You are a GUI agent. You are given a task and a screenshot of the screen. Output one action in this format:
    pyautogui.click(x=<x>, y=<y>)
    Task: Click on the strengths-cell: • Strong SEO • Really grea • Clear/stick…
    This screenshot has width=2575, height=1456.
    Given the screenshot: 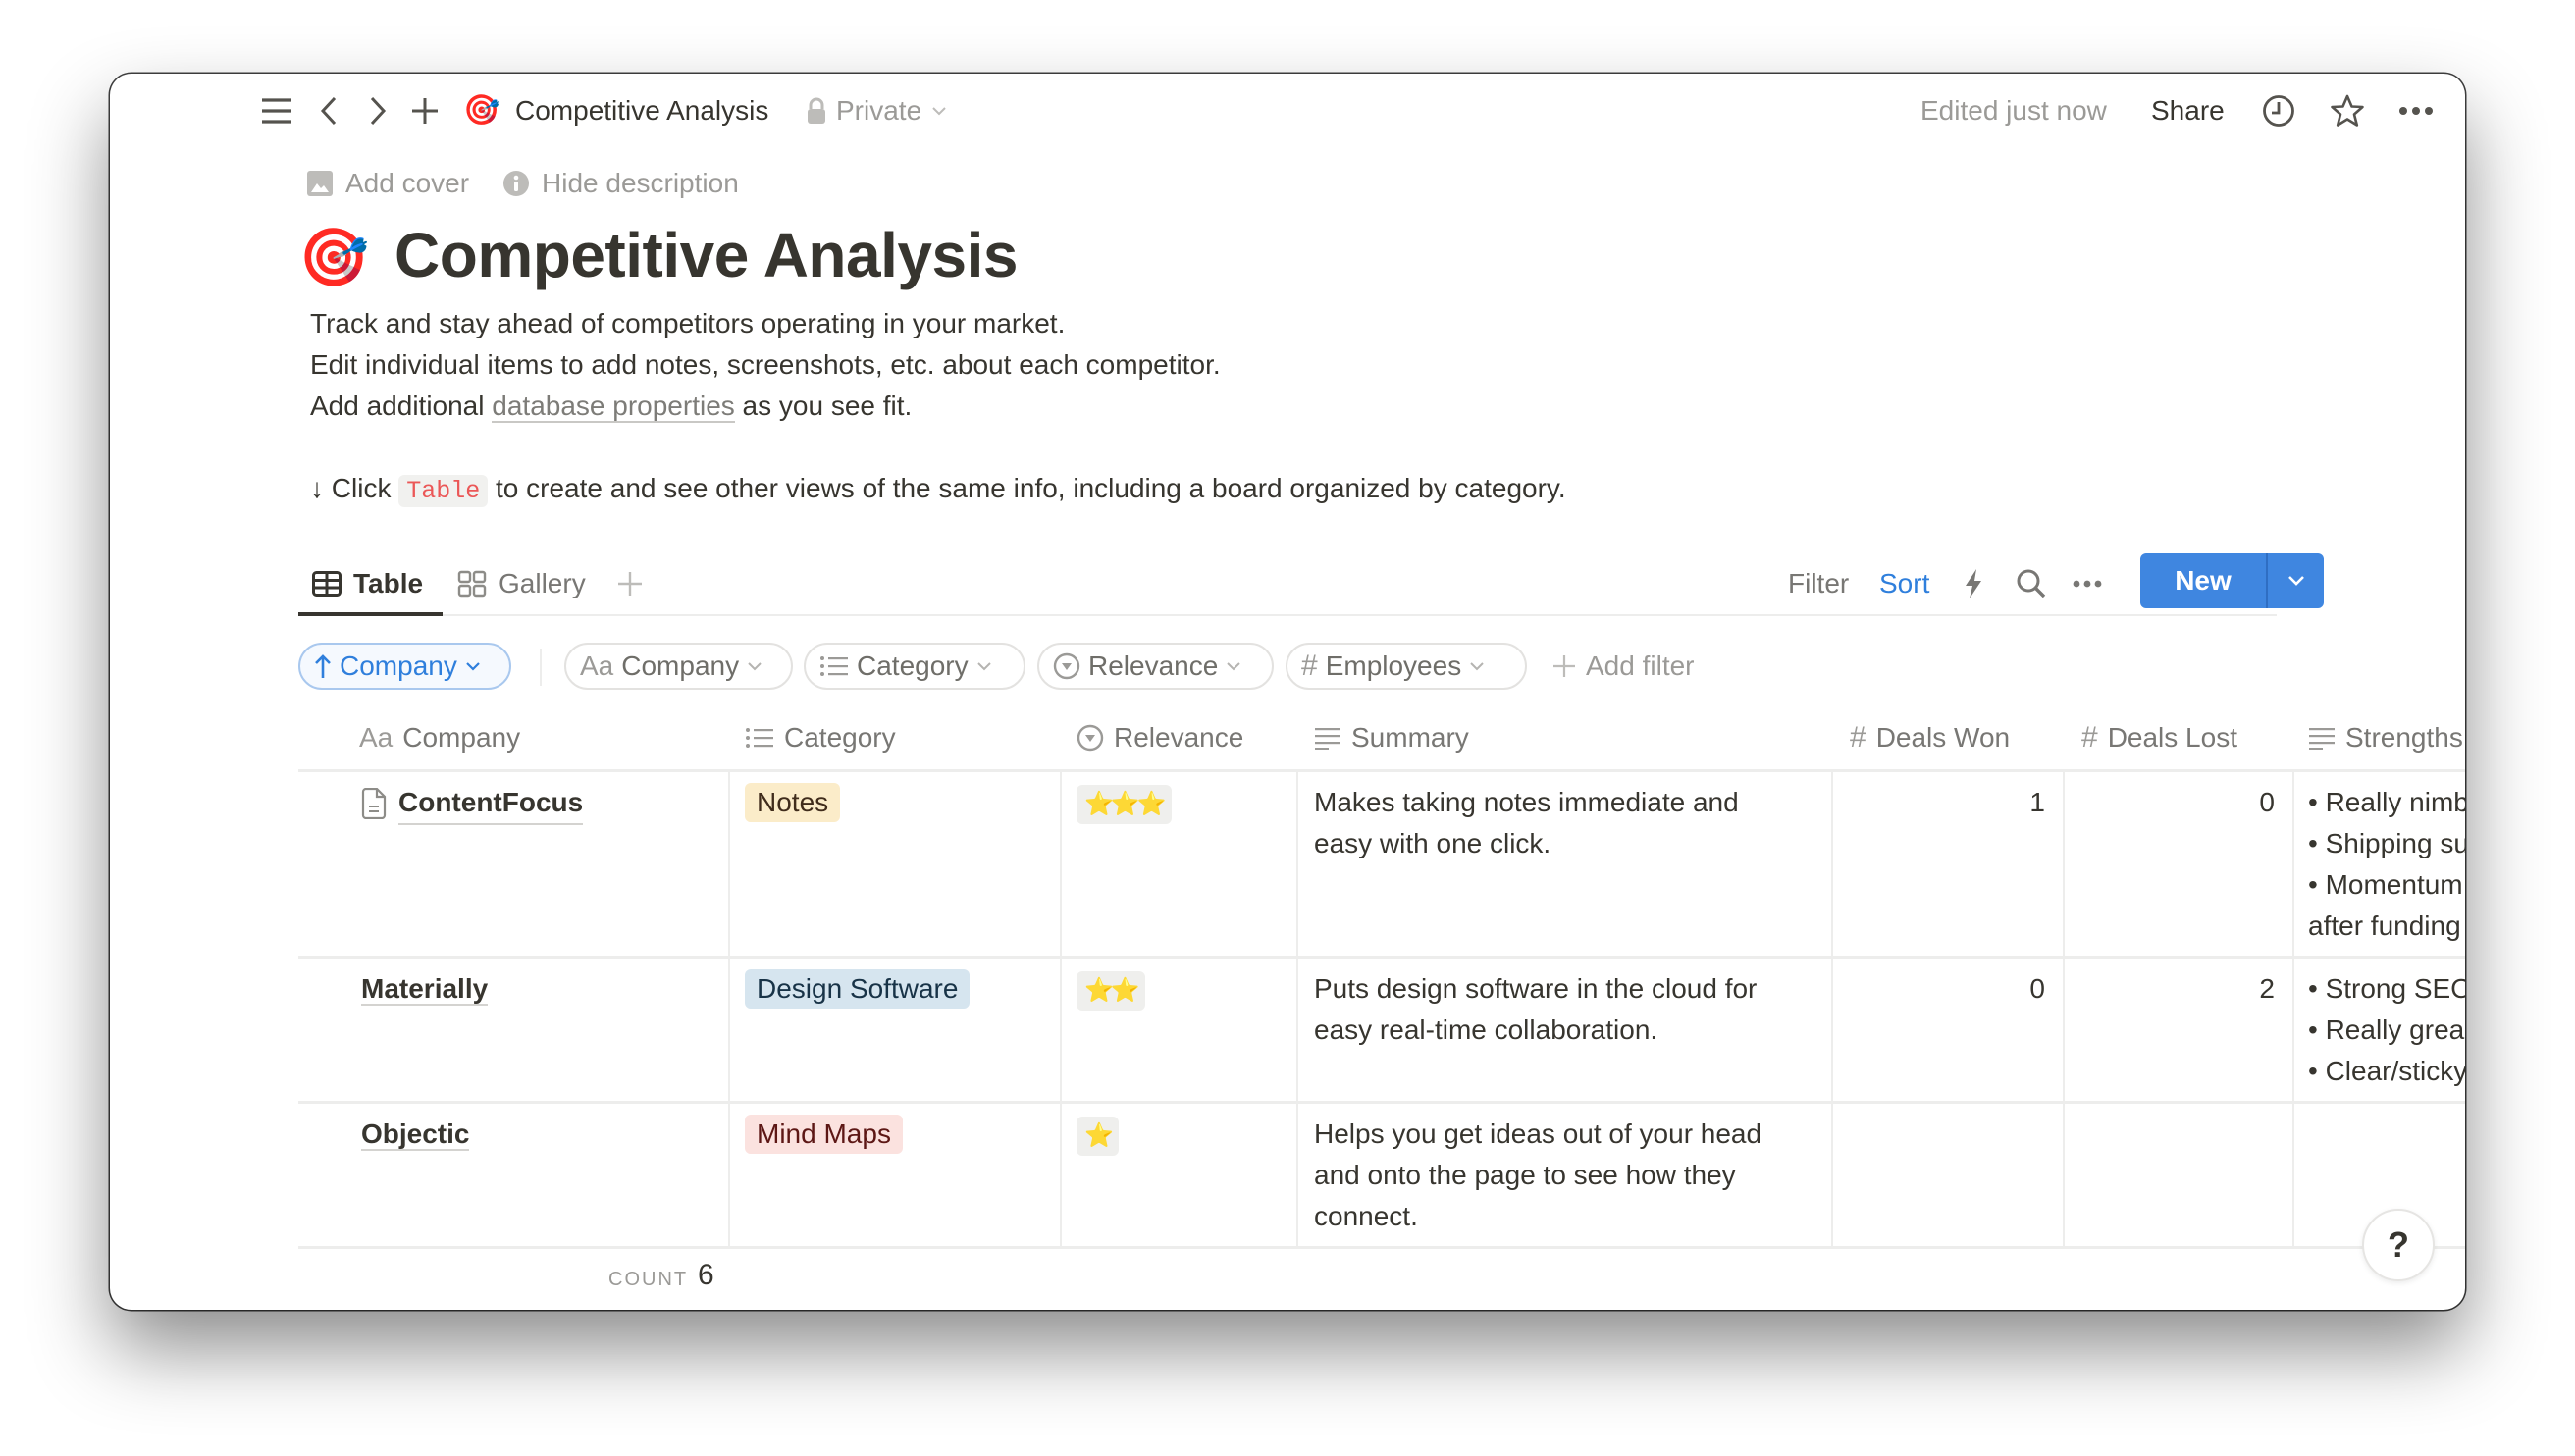 What is the action you would take?
    pyautogui.click(x=2386, y=1030)
    